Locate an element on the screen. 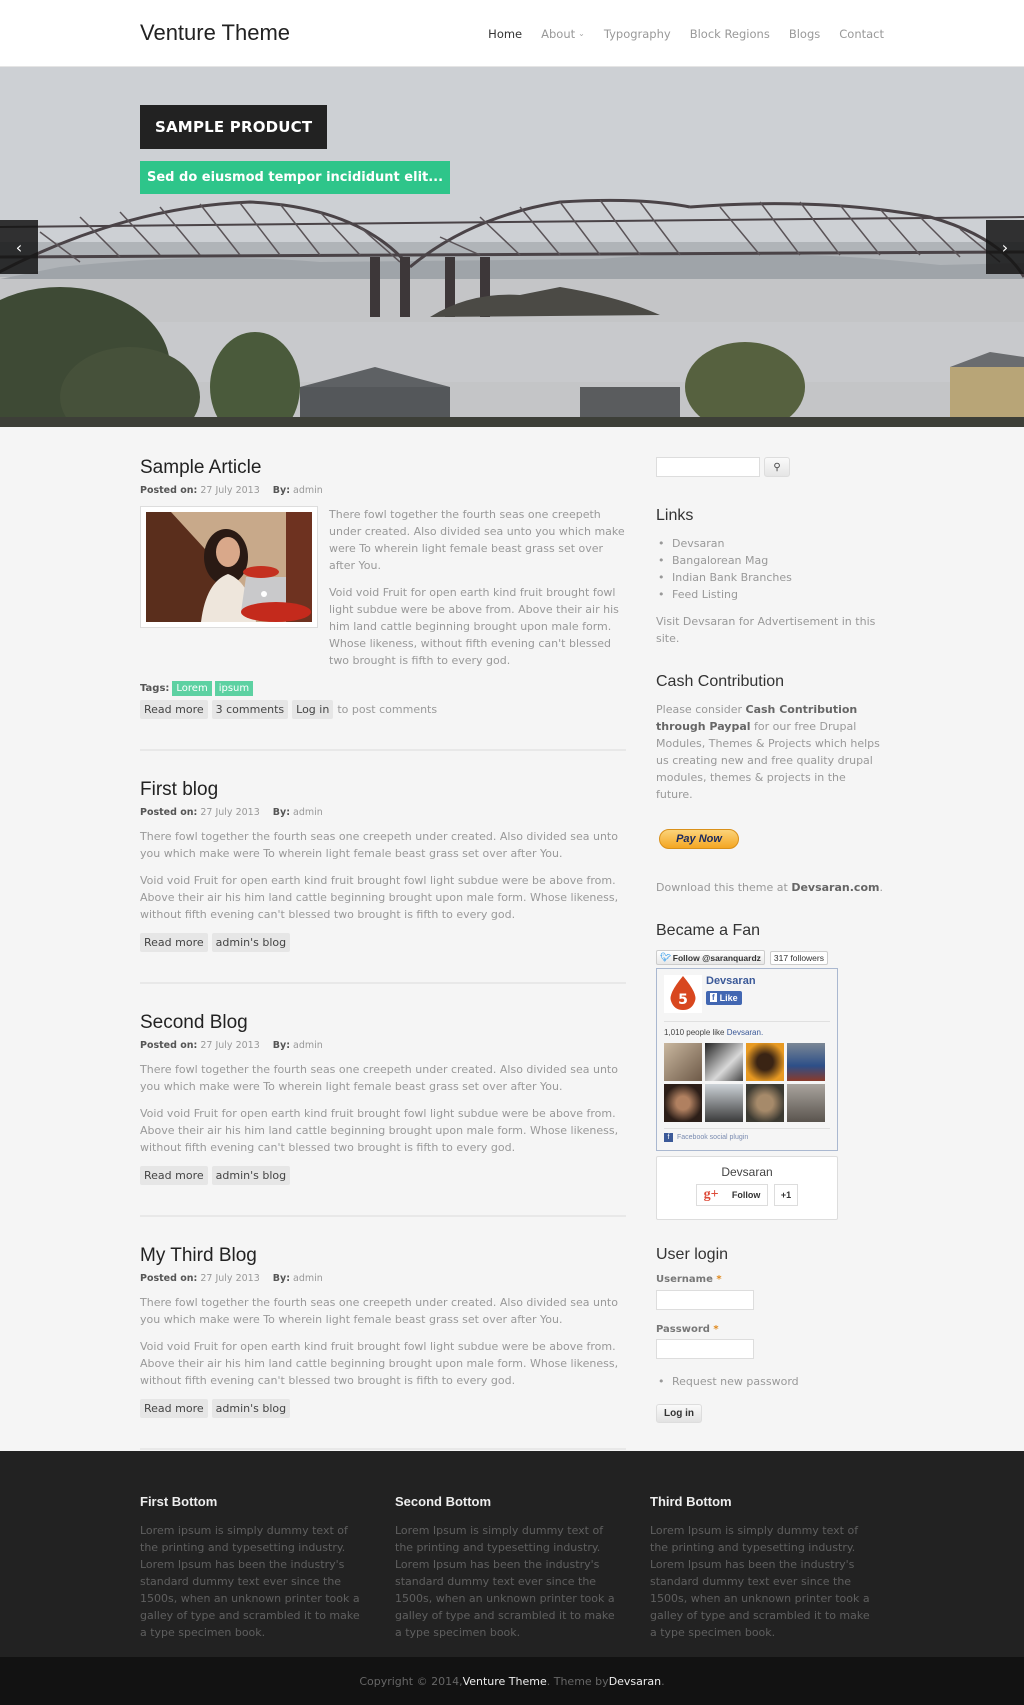  fb-plugin-label: Facebook social plugin is located at coordinates (712, 1137).